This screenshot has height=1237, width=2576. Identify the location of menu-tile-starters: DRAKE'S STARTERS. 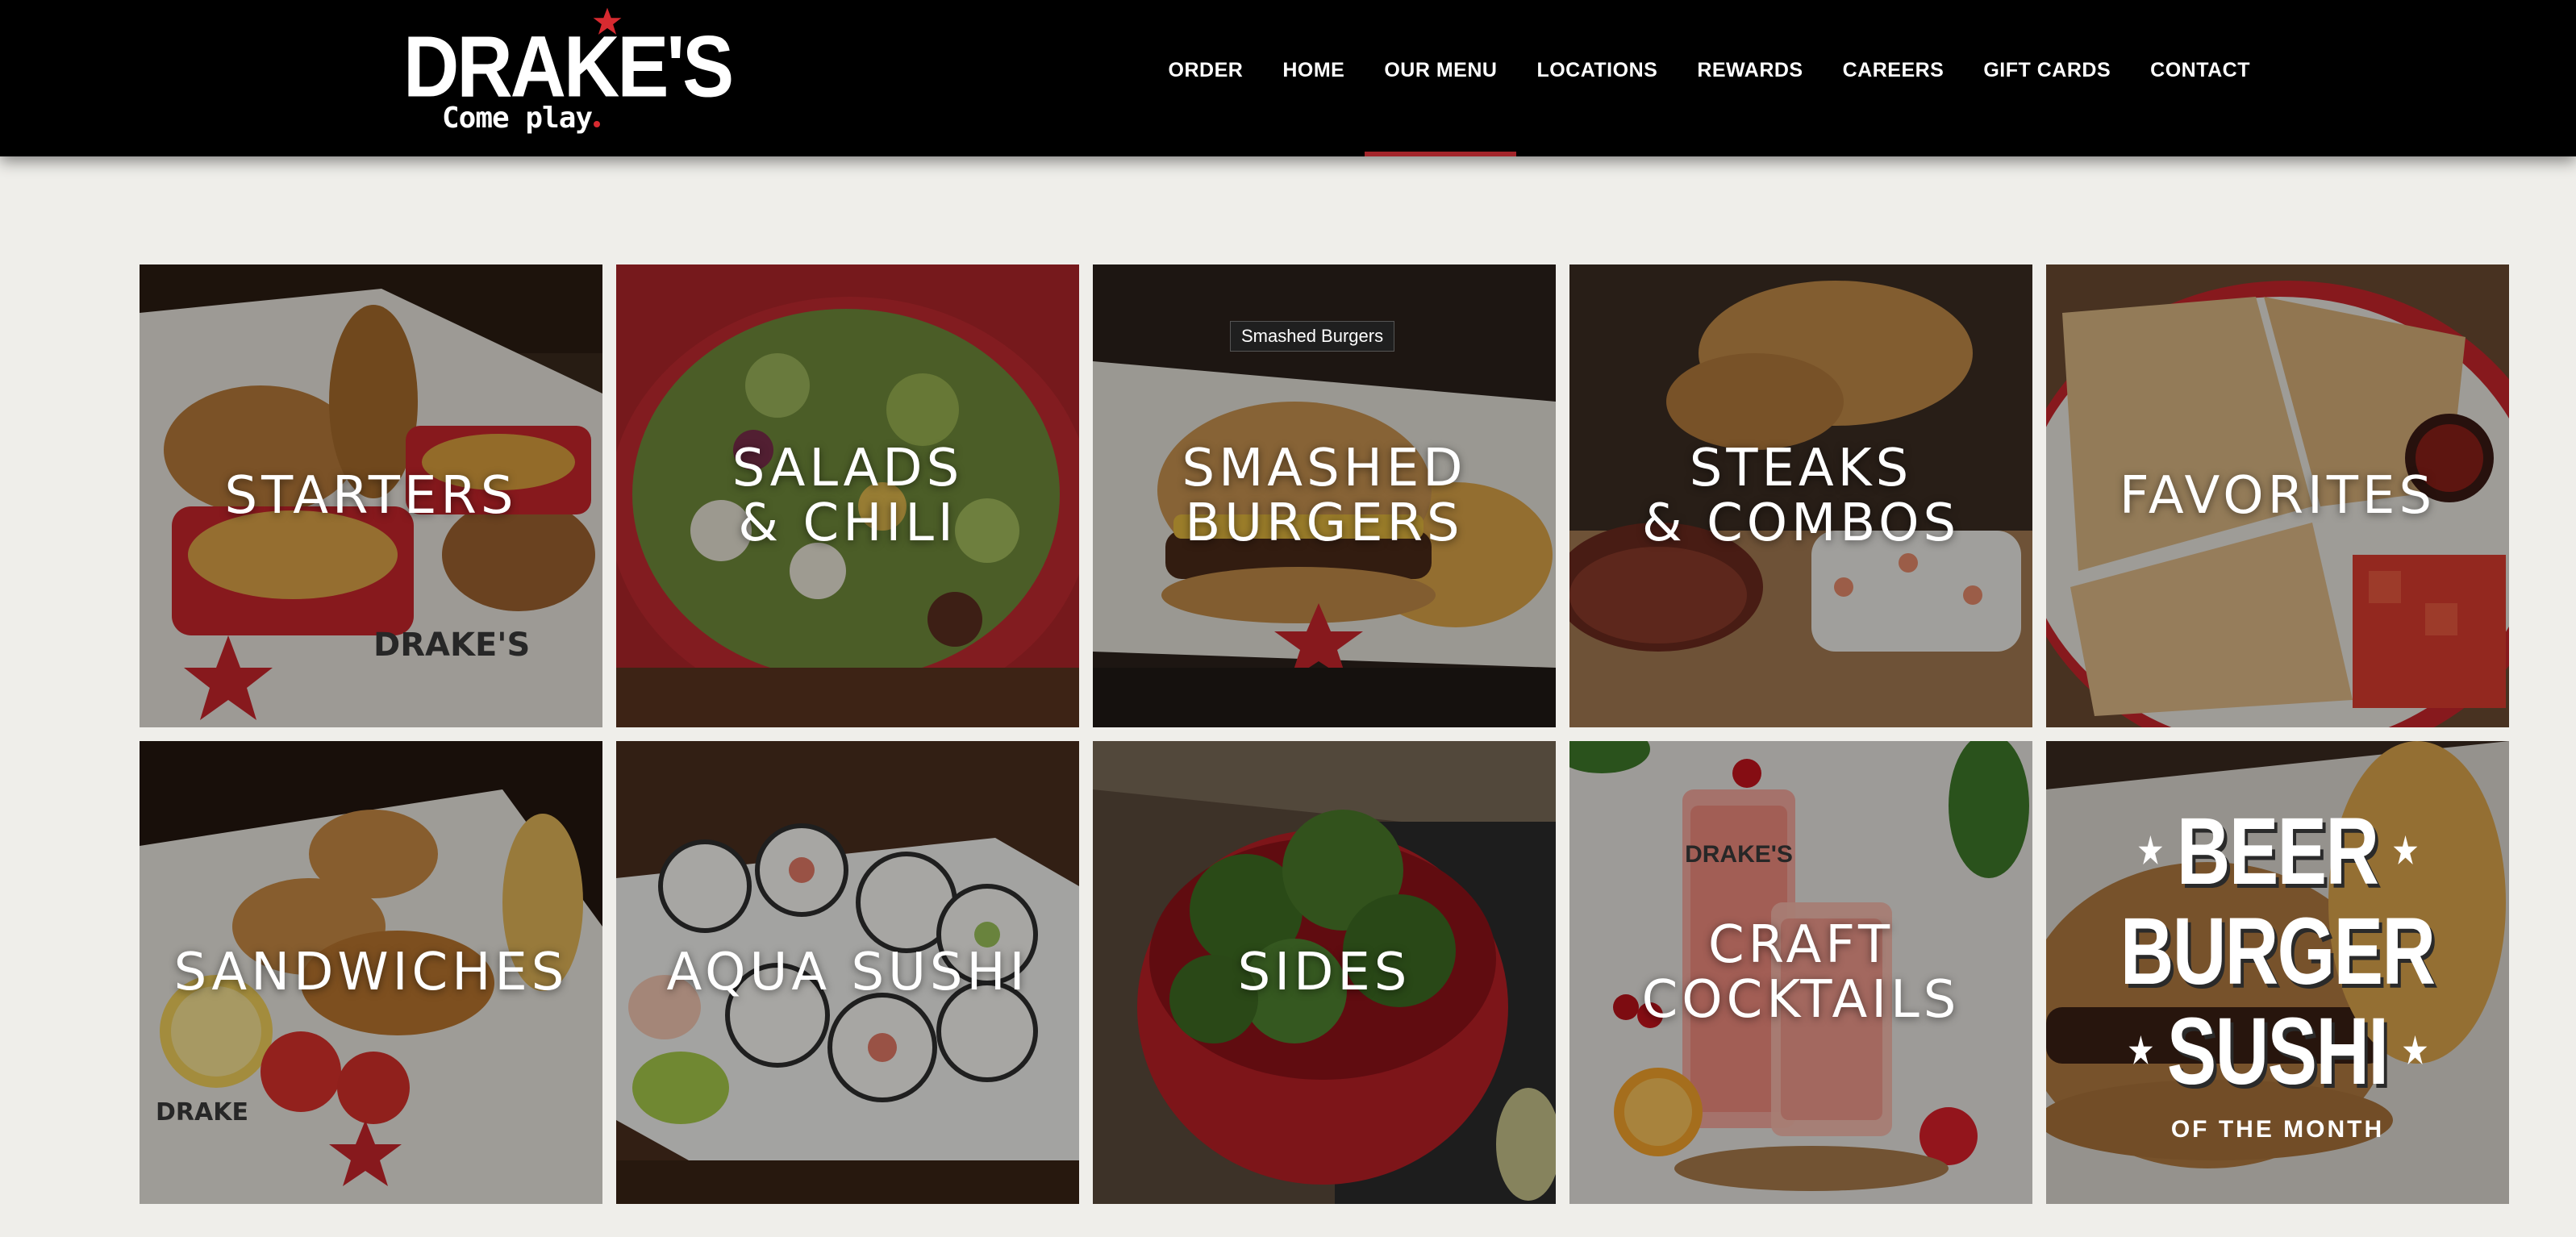
(371, 496).